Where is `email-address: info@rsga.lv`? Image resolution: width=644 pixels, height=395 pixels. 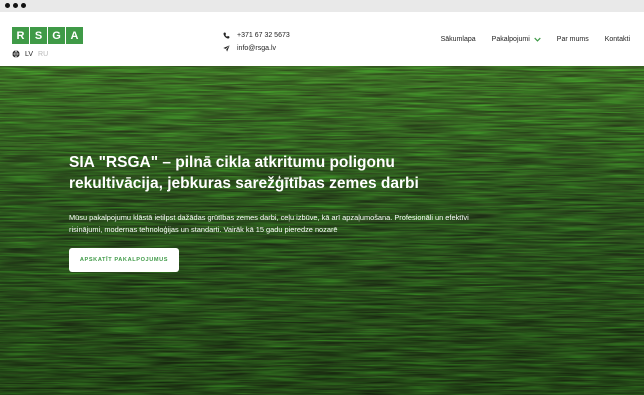 email-address: info@rsga.lv is located at coordinates (257, 48).